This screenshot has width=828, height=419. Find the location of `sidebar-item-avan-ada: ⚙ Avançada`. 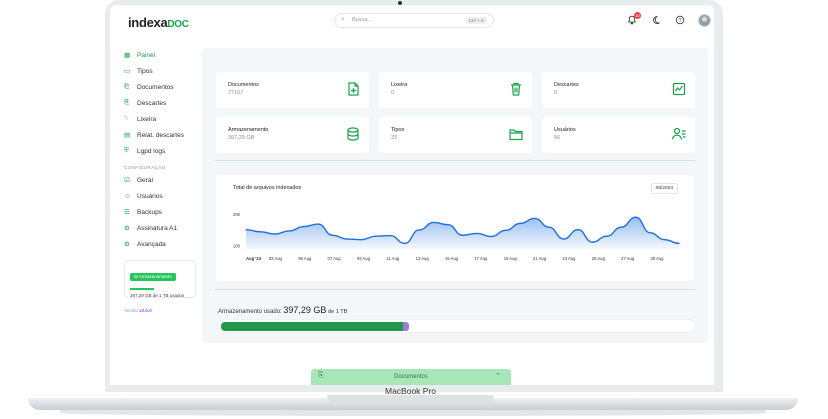

sidebar-item-avan-ada: ⚙ Avançada is located at coordinates (164, 244).